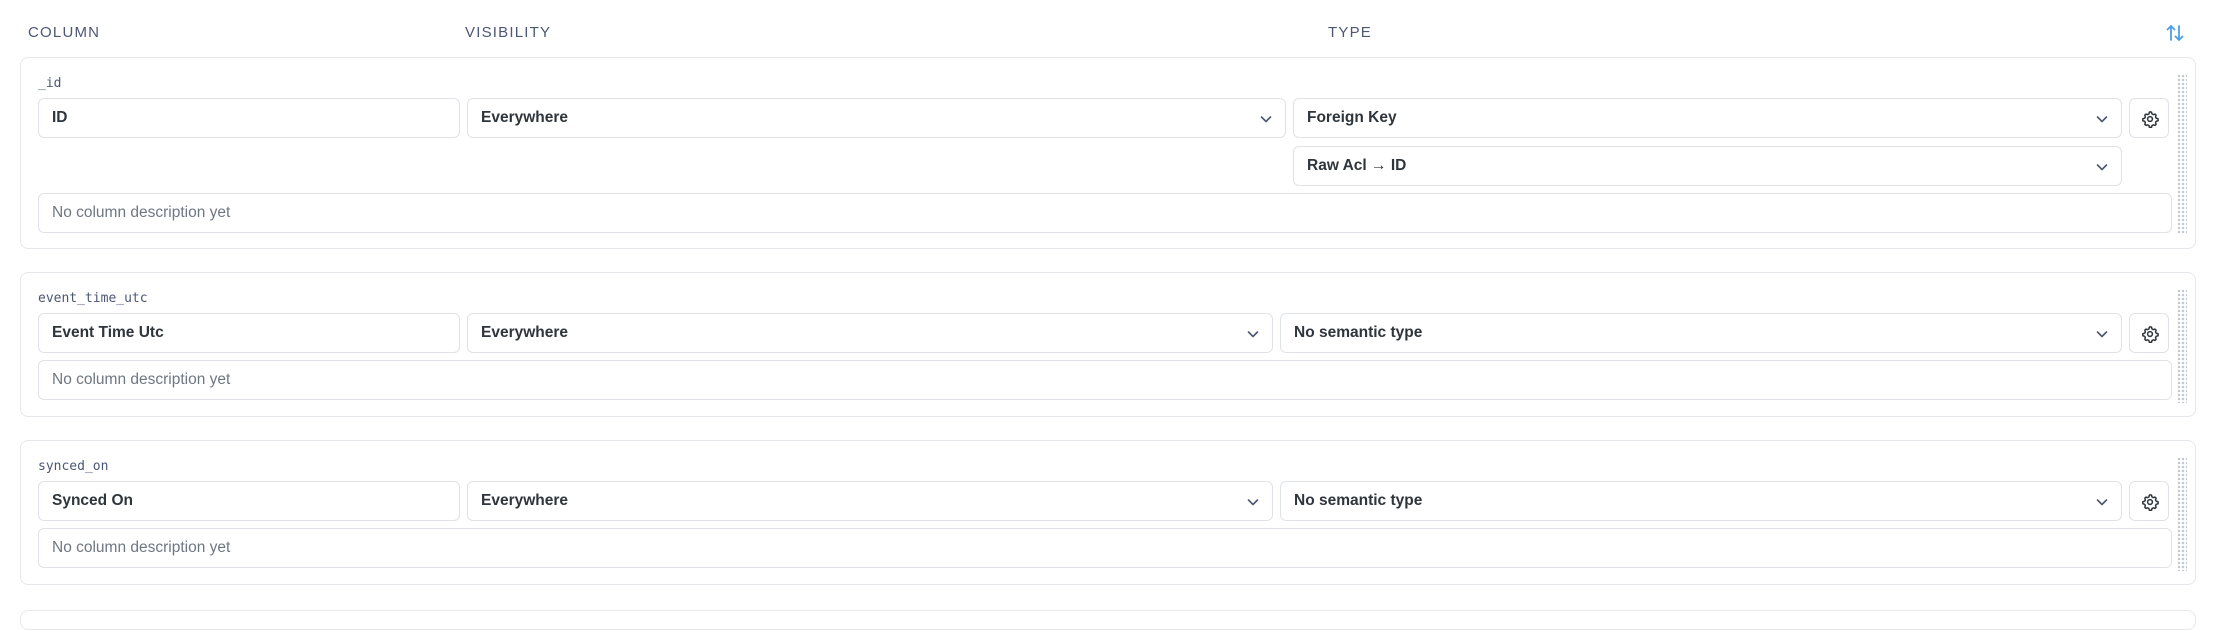  I want to click on fk-target-select-value: Raw Acl → ID, so click(1357, 165).